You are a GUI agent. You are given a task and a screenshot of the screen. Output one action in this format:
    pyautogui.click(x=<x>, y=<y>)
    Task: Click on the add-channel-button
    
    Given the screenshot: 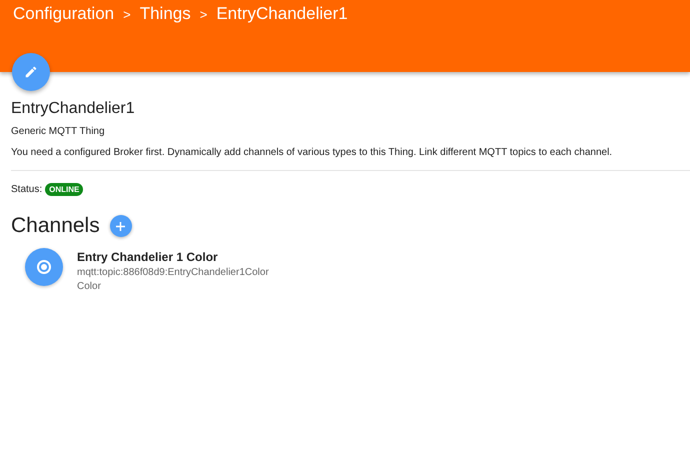 What is the action you would take?
    pyautogui.click(x=121, y=226)
    